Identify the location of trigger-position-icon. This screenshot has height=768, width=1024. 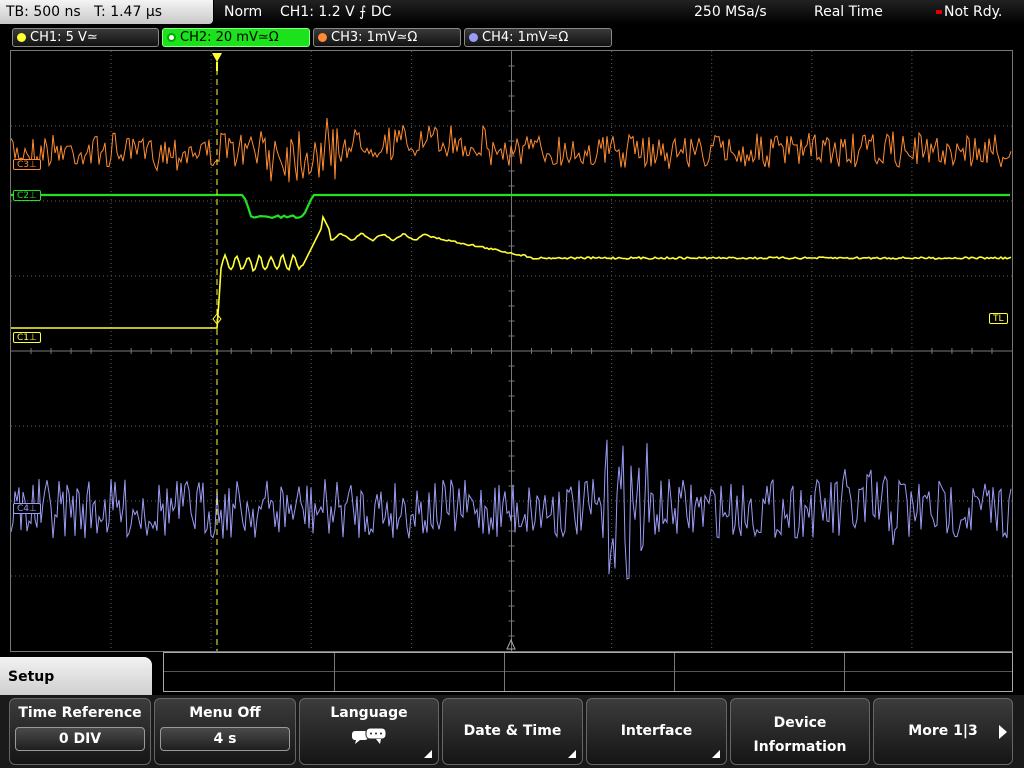
(217, 57).